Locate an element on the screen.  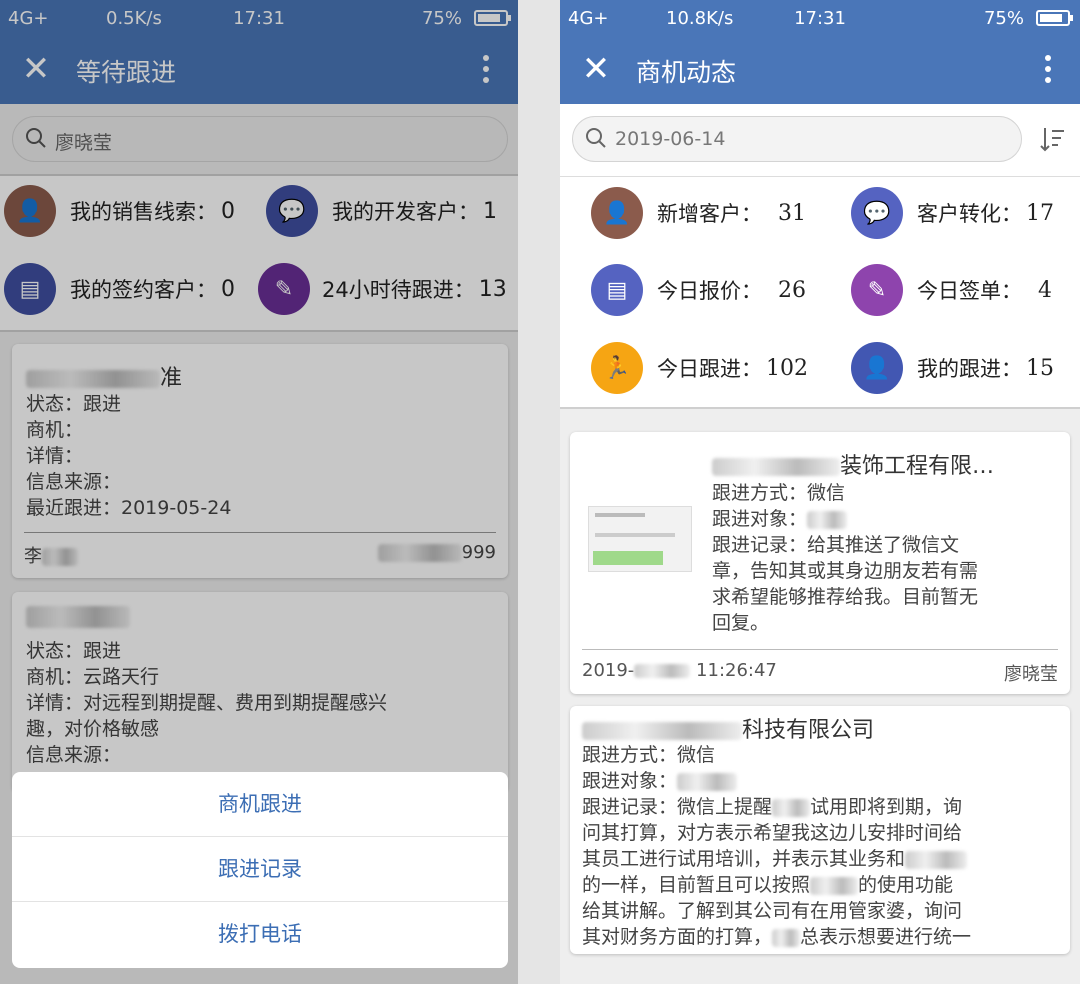
stat-value: 15 is located at coordinates (1040, 368).